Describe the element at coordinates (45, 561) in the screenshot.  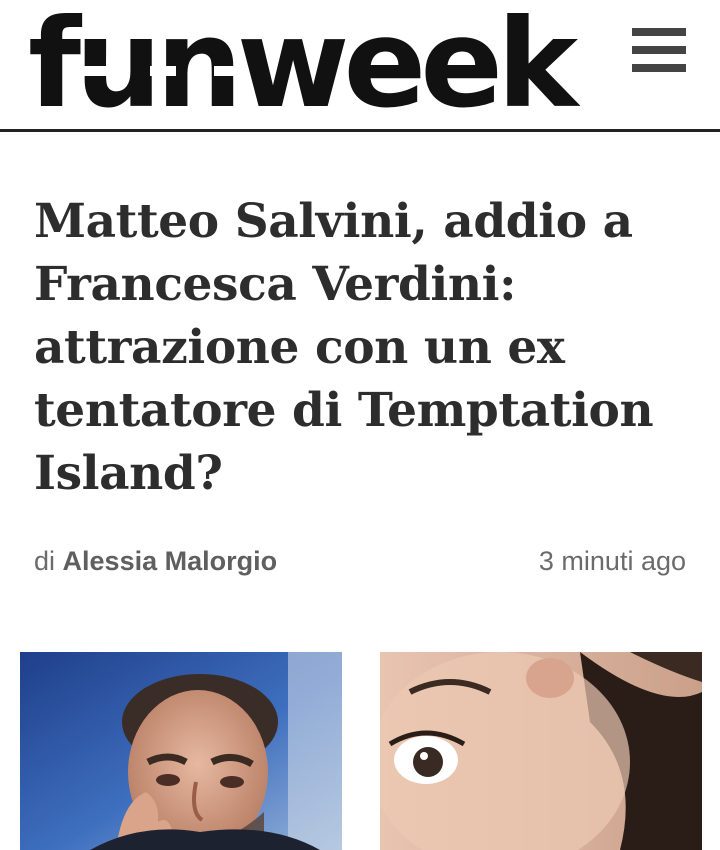
I see `byline-prefix: di` at that location.